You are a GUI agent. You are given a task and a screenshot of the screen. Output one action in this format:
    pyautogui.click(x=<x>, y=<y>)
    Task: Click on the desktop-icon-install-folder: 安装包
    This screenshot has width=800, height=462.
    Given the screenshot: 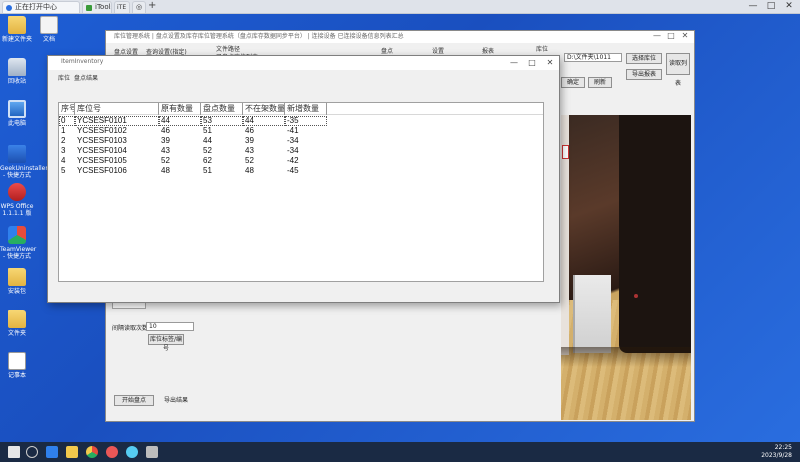 What is the action you would take?
    pyautogui.click(x=17, y=281)
    